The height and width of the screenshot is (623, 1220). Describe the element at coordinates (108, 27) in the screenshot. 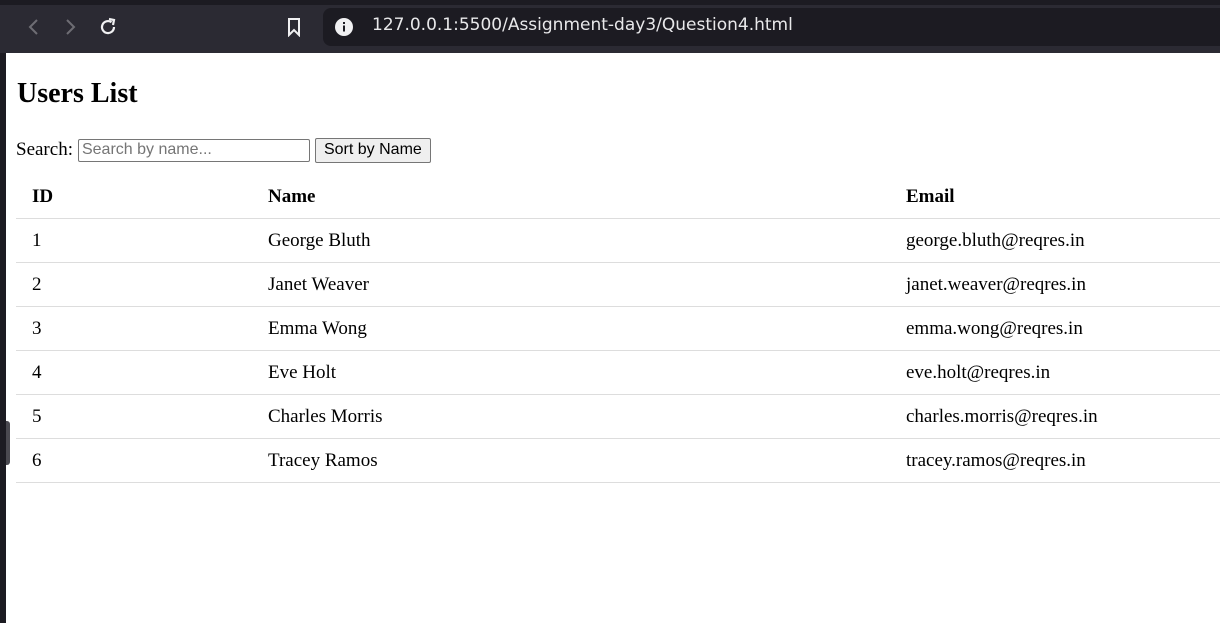

I see `reload-icon` at that location.